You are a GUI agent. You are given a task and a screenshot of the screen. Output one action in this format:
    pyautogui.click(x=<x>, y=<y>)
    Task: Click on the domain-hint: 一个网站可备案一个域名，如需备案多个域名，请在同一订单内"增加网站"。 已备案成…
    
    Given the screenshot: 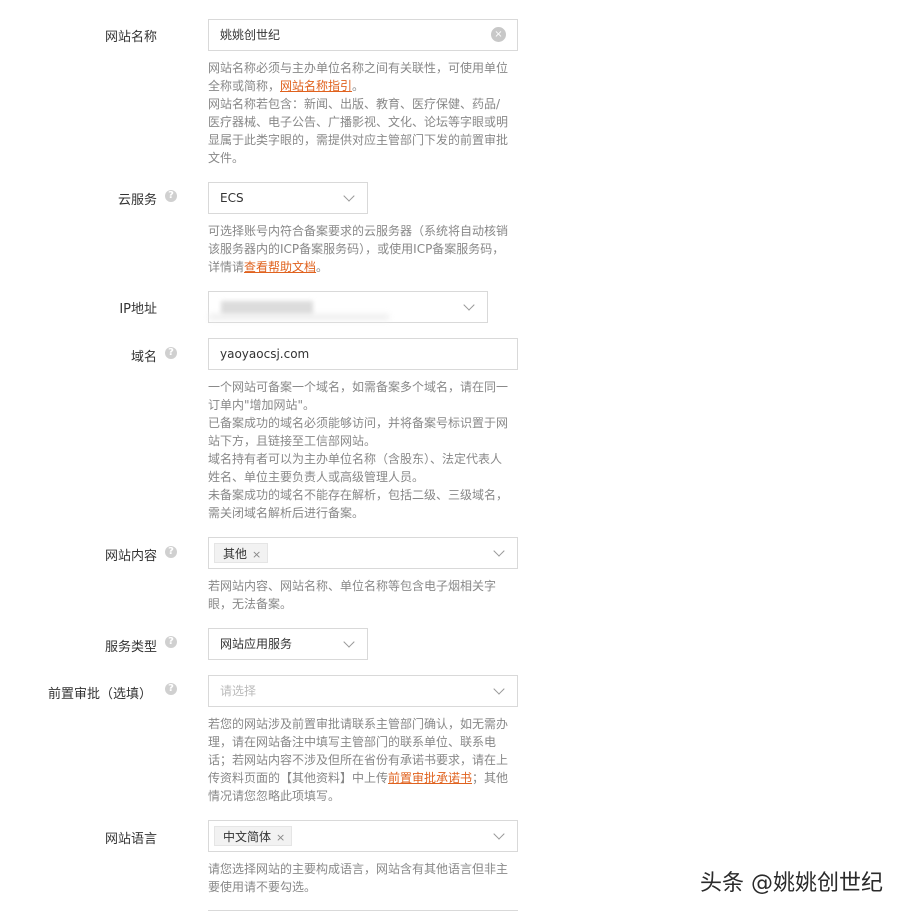 What is the action you would take?
    pyautogui.click(x=359, y=450)
    